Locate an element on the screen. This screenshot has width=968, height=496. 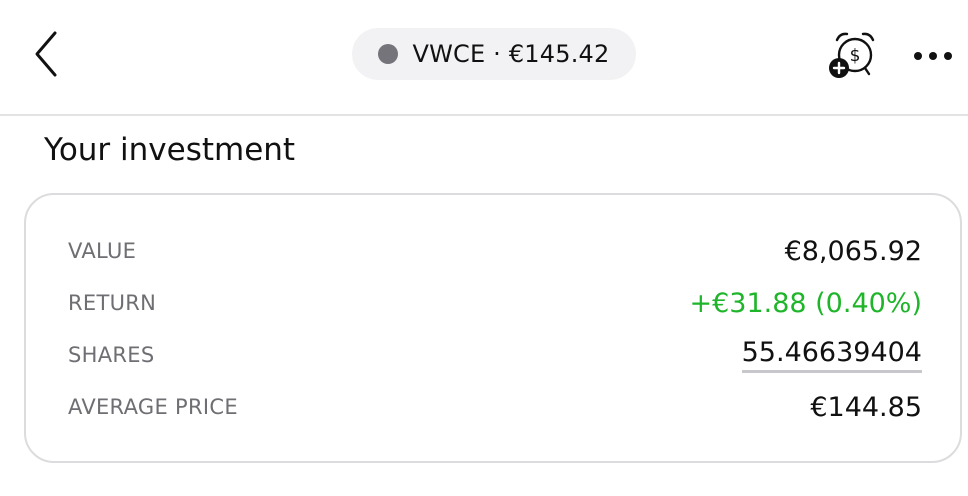
investment-row-return-amount: +€31.88 (0.40%) is located at coordinates (805, 303).